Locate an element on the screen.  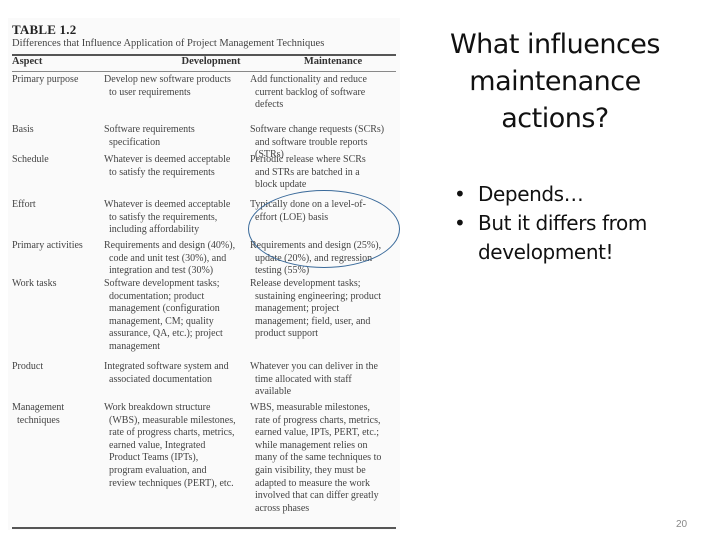
row-aspect-cell: Basis is located at coordinates (56, 130).